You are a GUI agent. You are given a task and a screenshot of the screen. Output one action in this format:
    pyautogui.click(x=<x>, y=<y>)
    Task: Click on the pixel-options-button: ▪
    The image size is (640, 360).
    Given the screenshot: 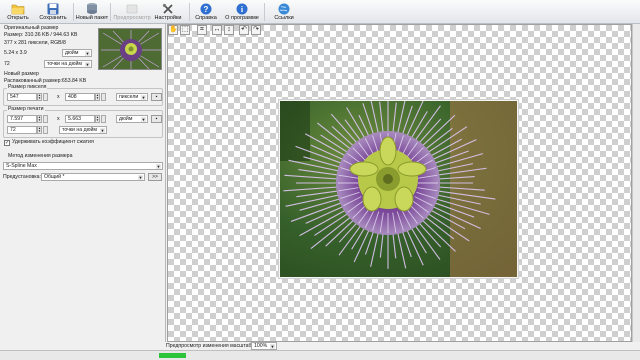 What is the action you would take?
    pyautogui.click(x=156, y=97)
    